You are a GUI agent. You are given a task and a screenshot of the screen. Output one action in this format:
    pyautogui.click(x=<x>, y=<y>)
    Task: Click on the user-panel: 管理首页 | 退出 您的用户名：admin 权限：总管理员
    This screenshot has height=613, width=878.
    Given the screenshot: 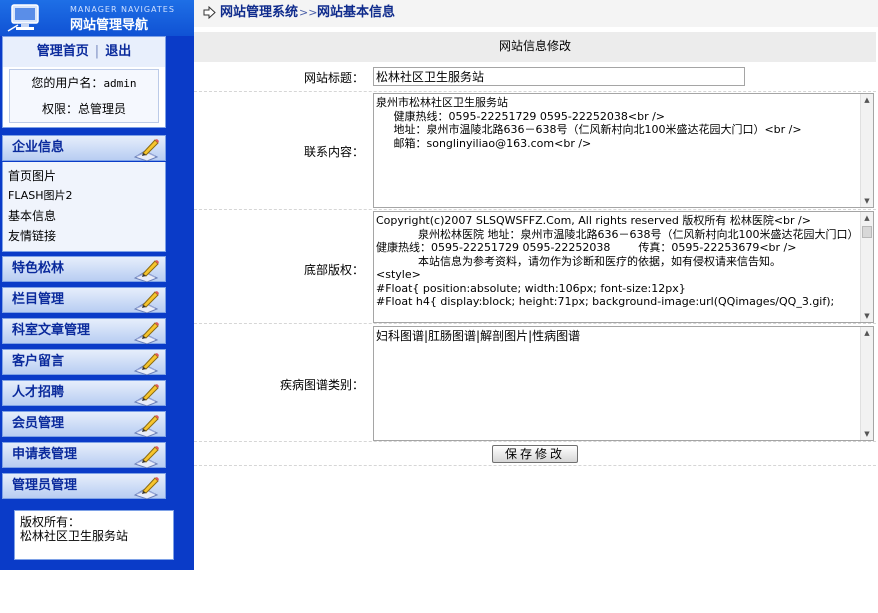 What is the action you would take?
    pyautogui.click(x=84, y=82)
    